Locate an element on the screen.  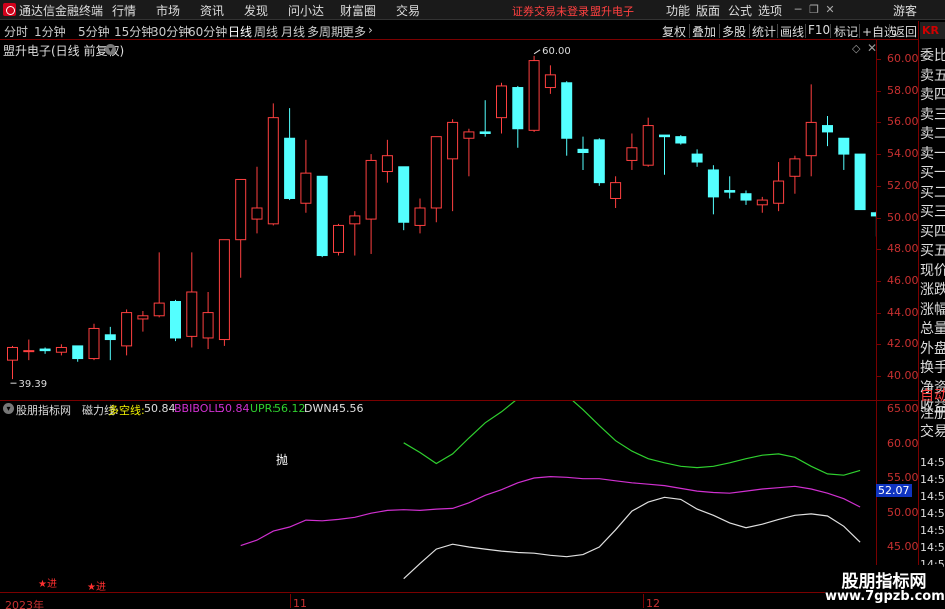
quote-panel-tab: KR is located at coordinates (932, 30).